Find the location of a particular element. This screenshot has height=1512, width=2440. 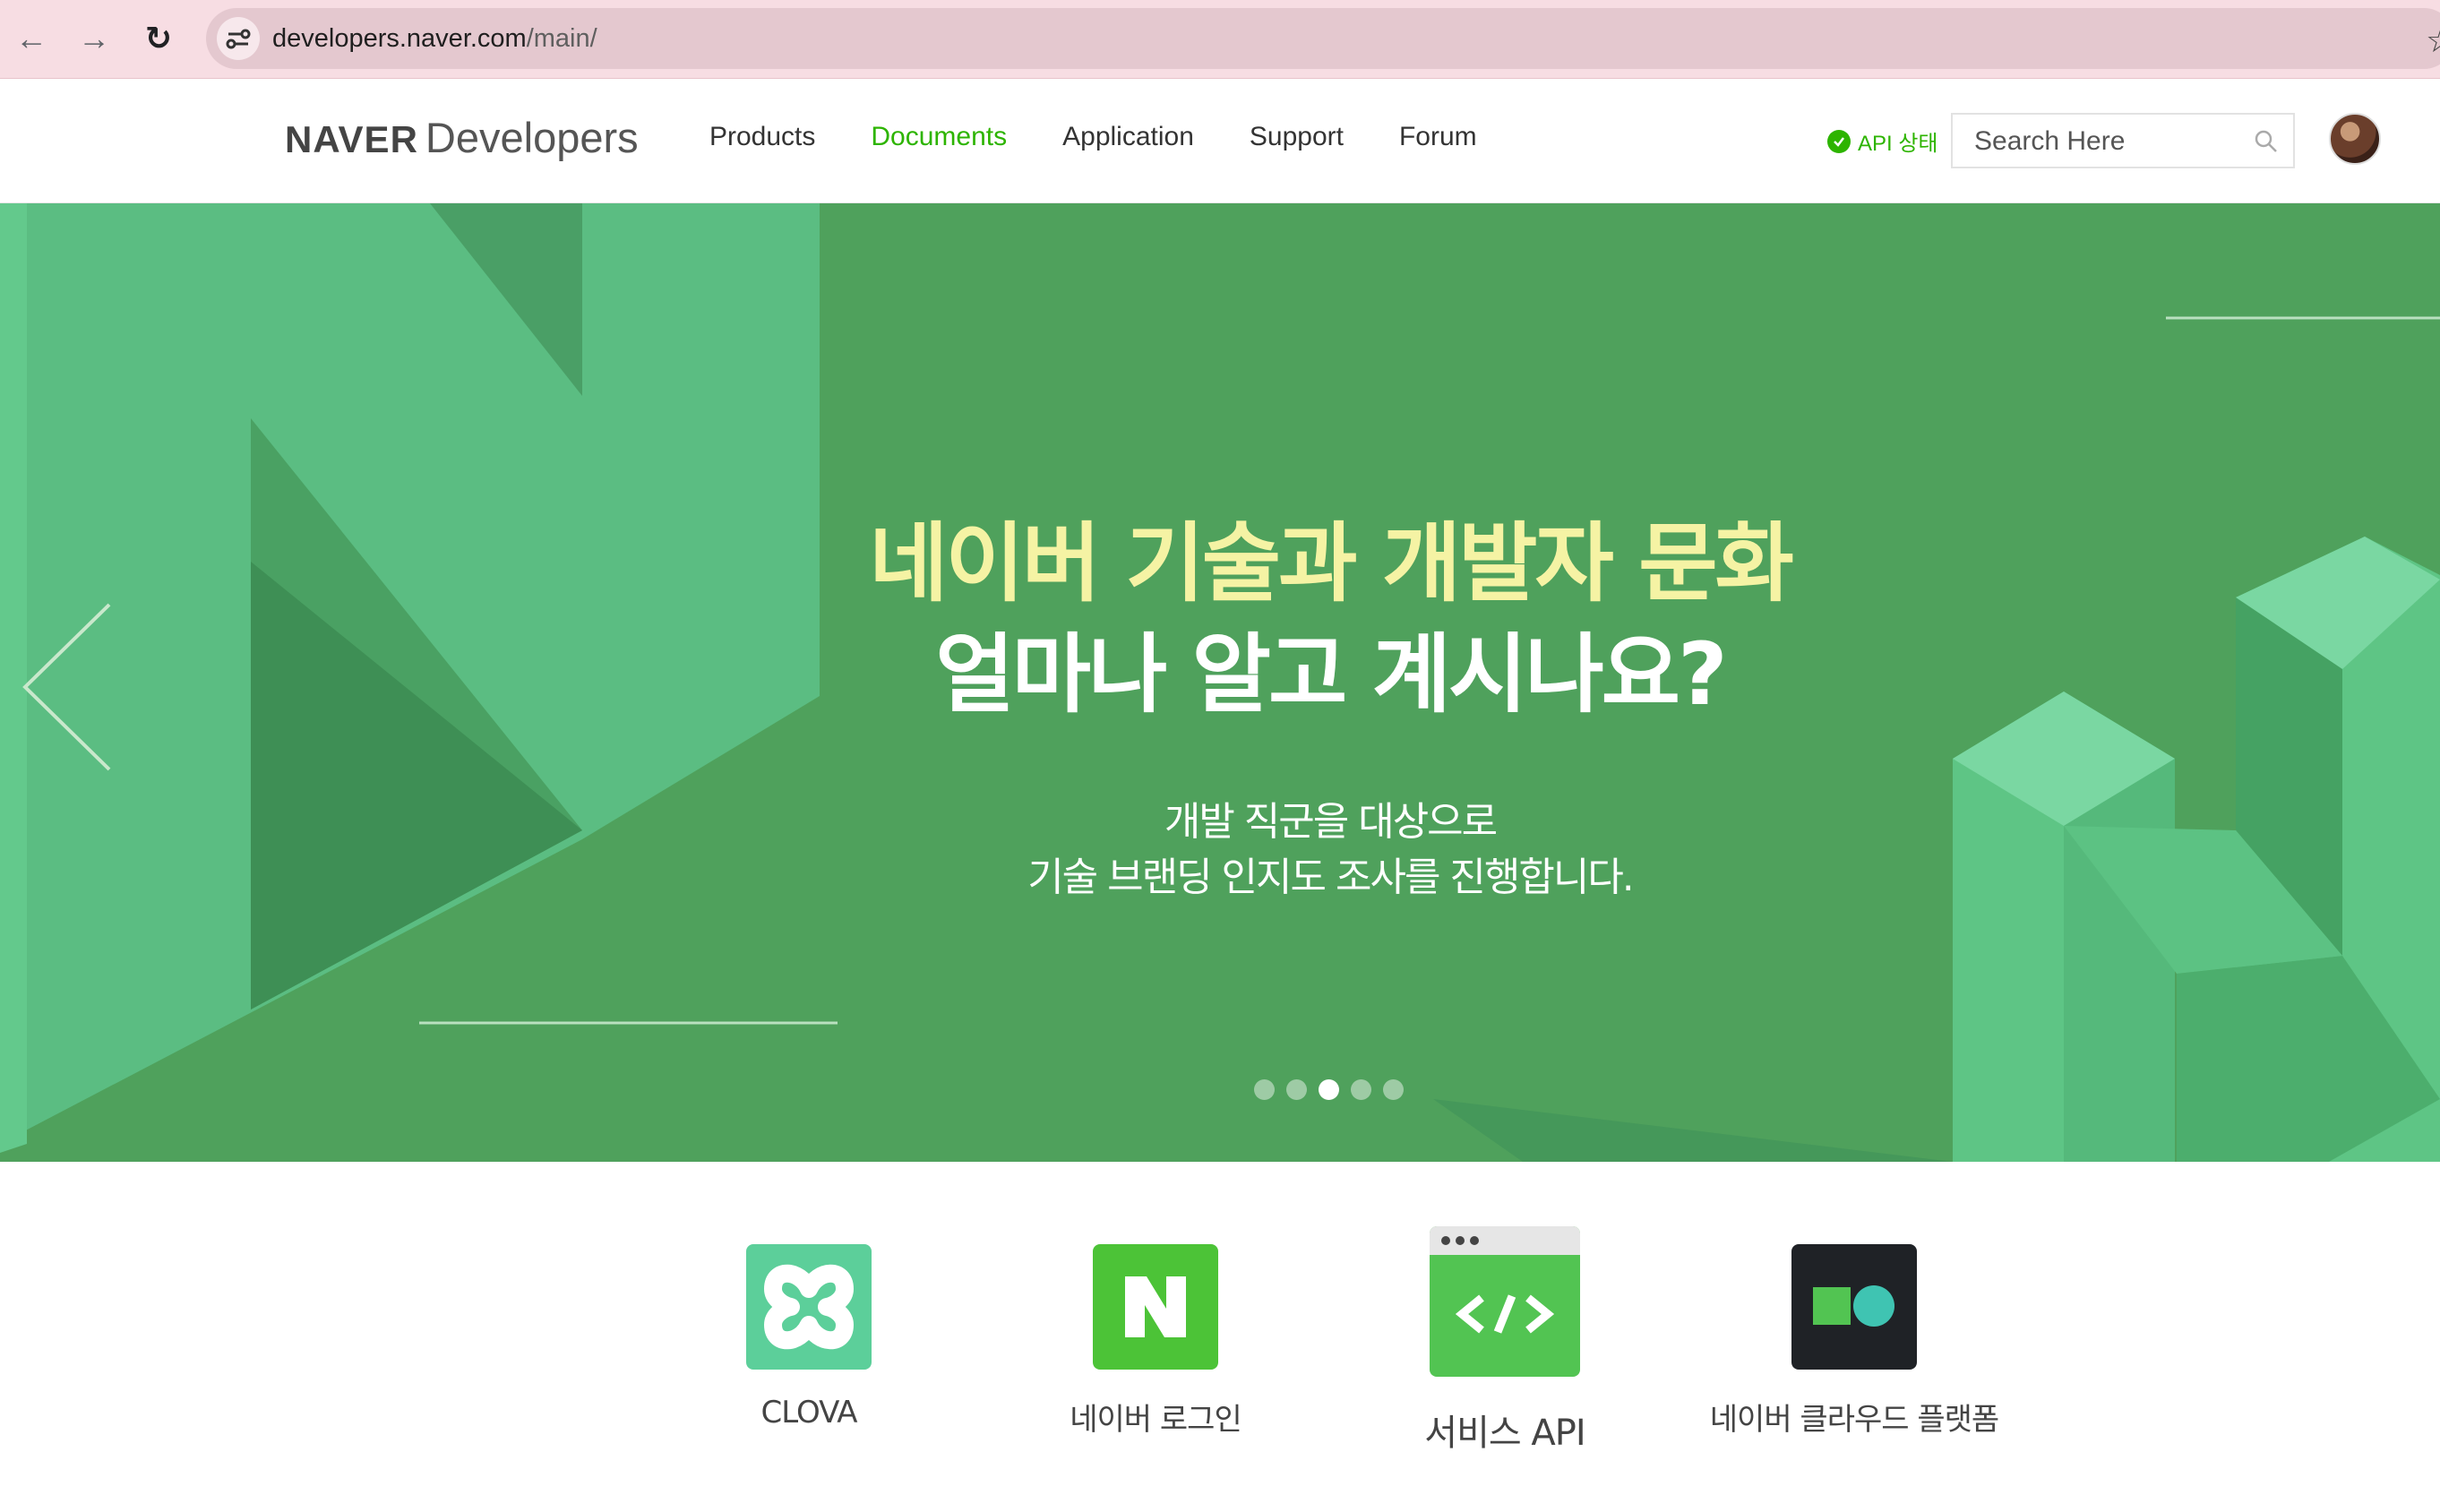

address-bar: developers.naver.com/main/ ☆ is located at coordinates (1323, 39).